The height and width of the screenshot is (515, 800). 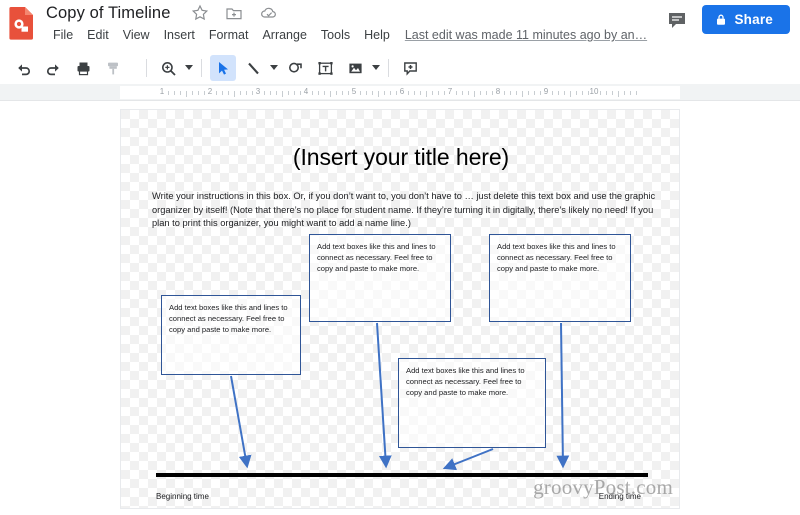 What do you see at coordinates (563, 395) in the screenshot?
I see `connector-right` at bounding box center [563, 395].